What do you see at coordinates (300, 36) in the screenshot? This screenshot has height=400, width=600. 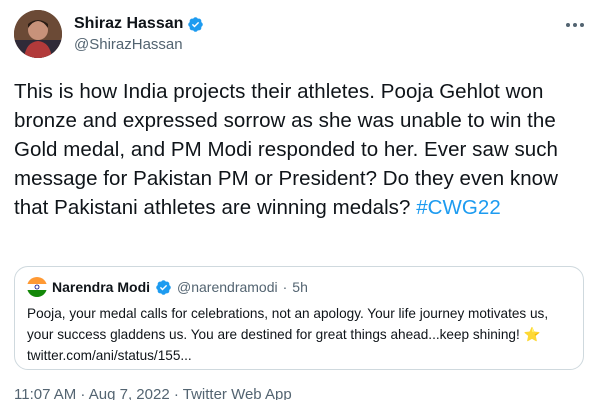 I see `tweet-header: Shiraz Hassan @ShirazHassan` at bounding box center [300, 36].